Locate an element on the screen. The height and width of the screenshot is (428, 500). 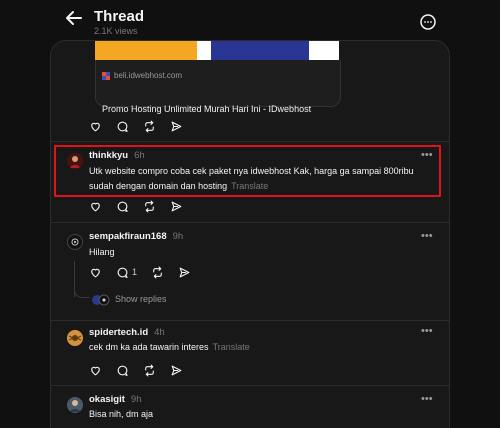
reply-count: 1 is located at coordinates (135, 272).